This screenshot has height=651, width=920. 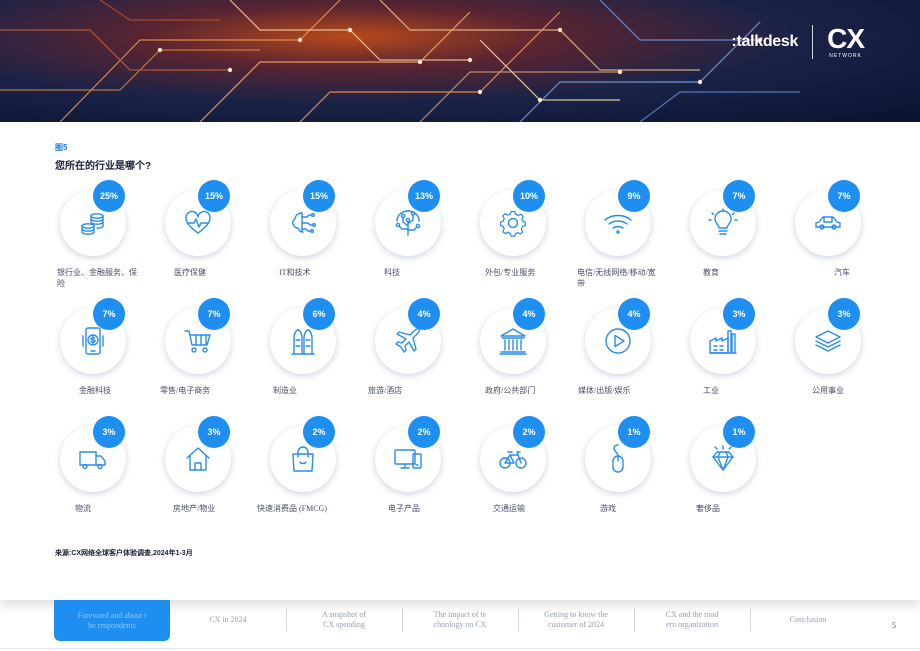 I want to click on mobile-dollar-icon, so click(x=93, y=341).